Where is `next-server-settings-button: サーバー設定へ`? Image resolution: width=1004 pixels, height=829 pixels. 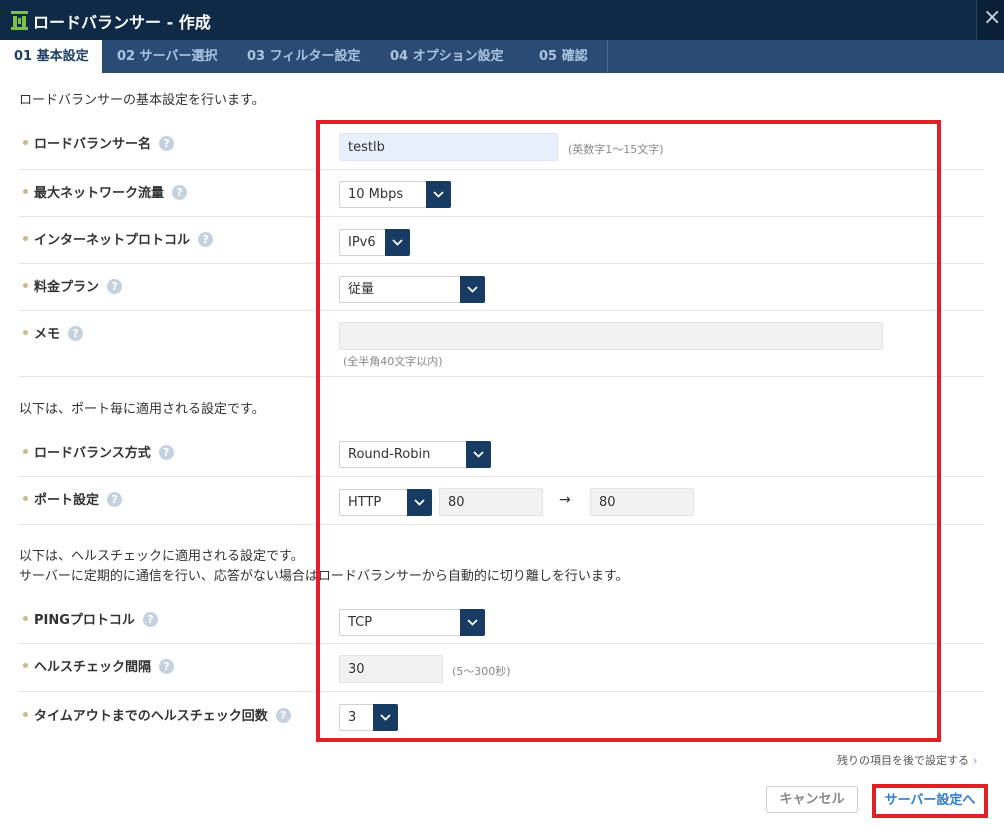 next-server-settings-button: サーバー設定へ is located at coordinates (930, 801).